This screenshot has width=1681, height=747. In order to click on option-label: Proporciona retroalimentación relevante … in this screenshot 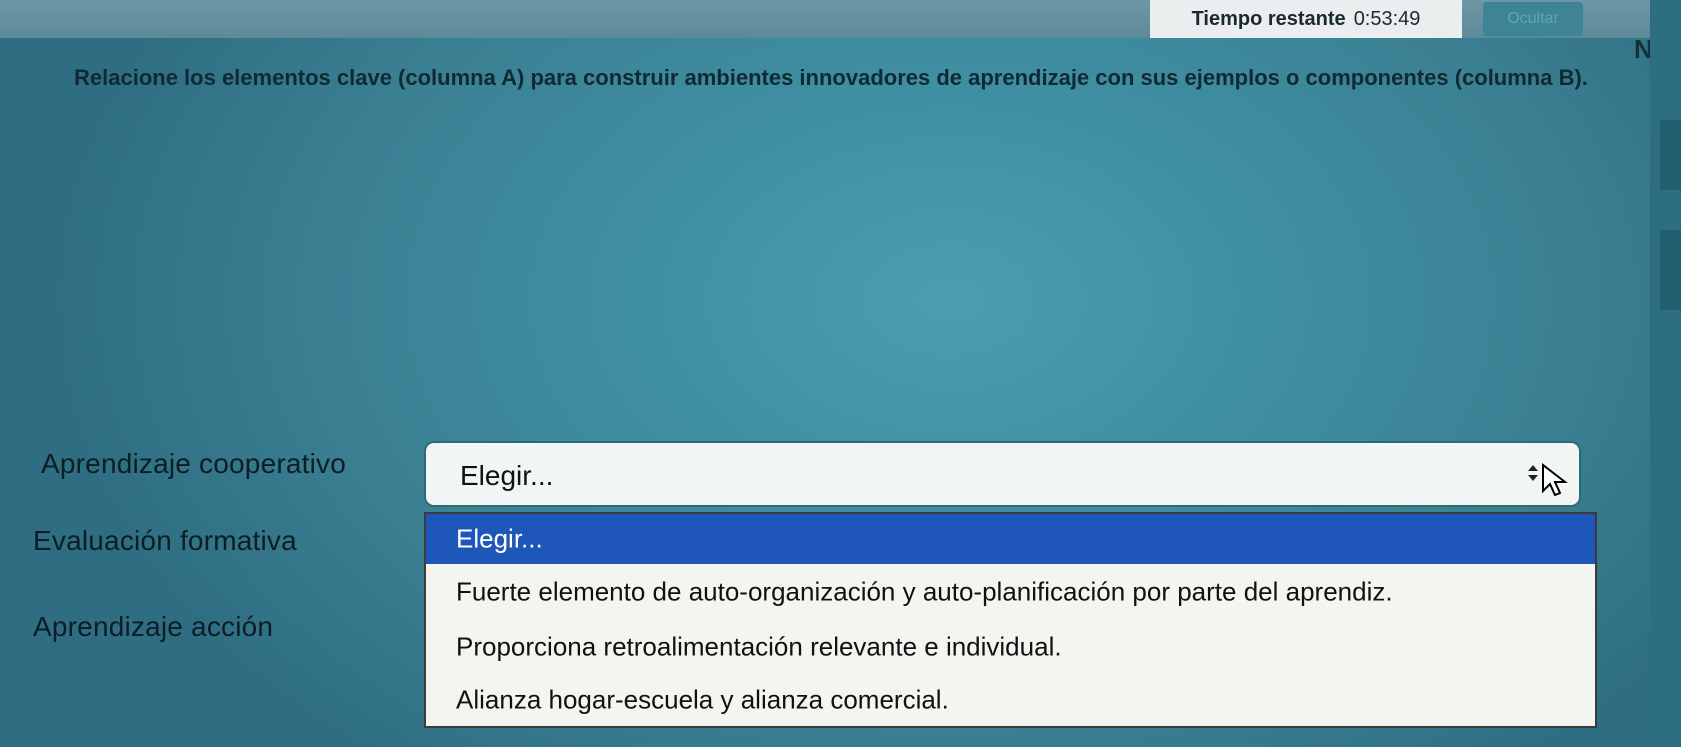, I will do `click(759, 646)`.